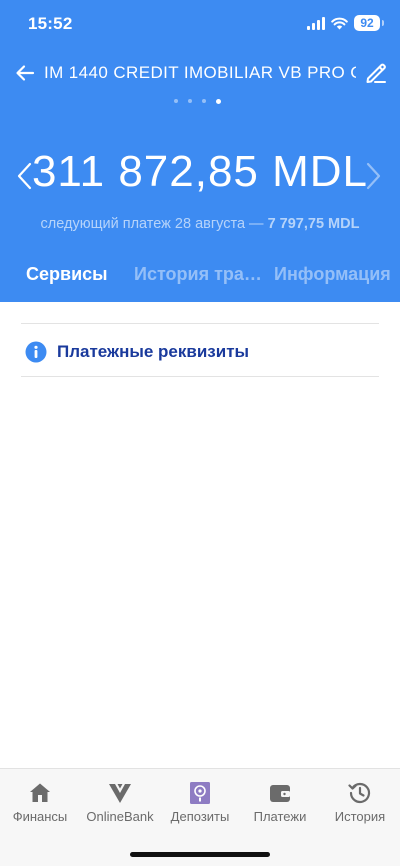 Image resolution: width=400 pixels, height=866 pixels. I want to click on payment-details-label: Платежные реквизиты, so click(153, 351).